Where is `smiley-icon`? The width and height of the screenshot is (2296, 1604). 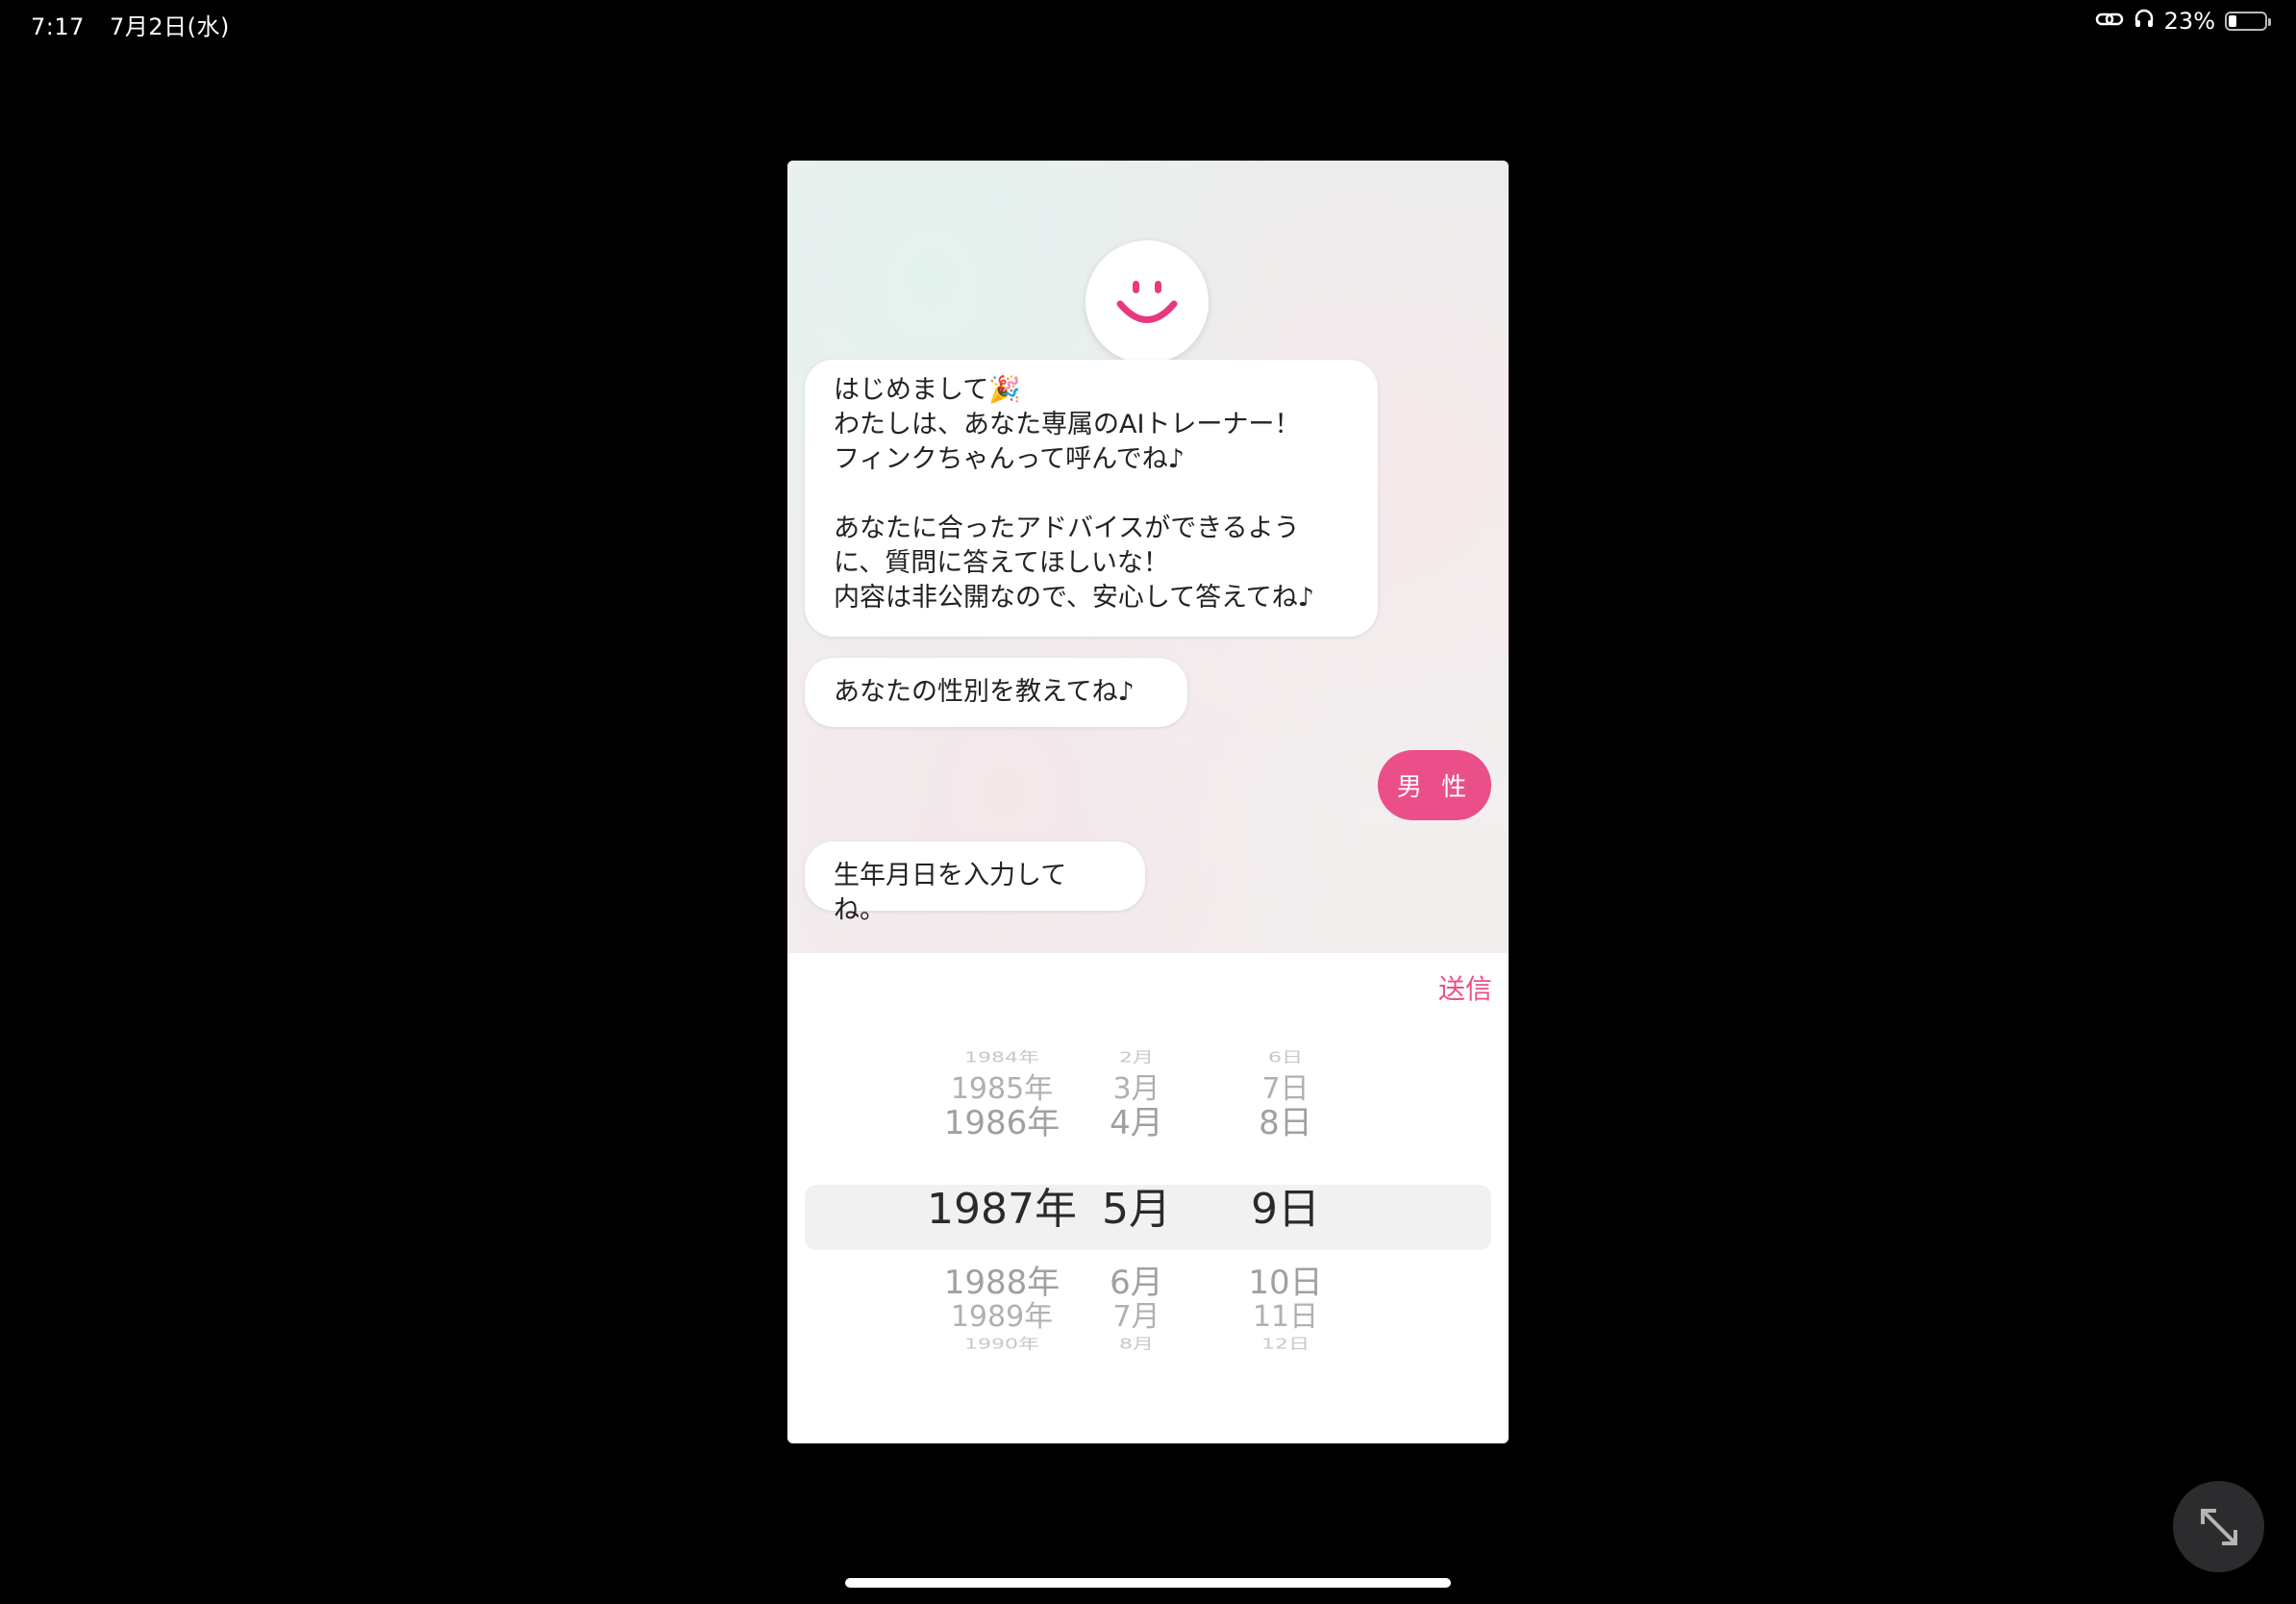
smiley-icon is located at coordinates (1147, 302).